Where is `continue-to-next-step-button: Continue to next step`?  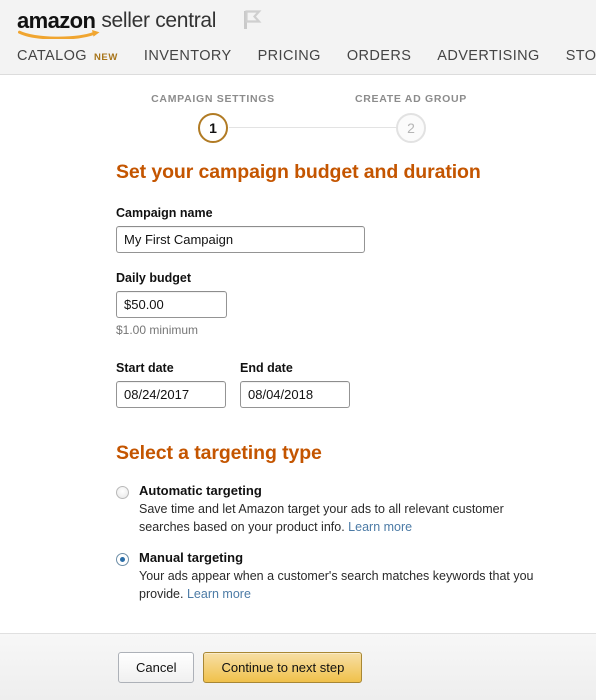
continue-to-next-step-button: Continue to next step is located at coordinates (283, 667).